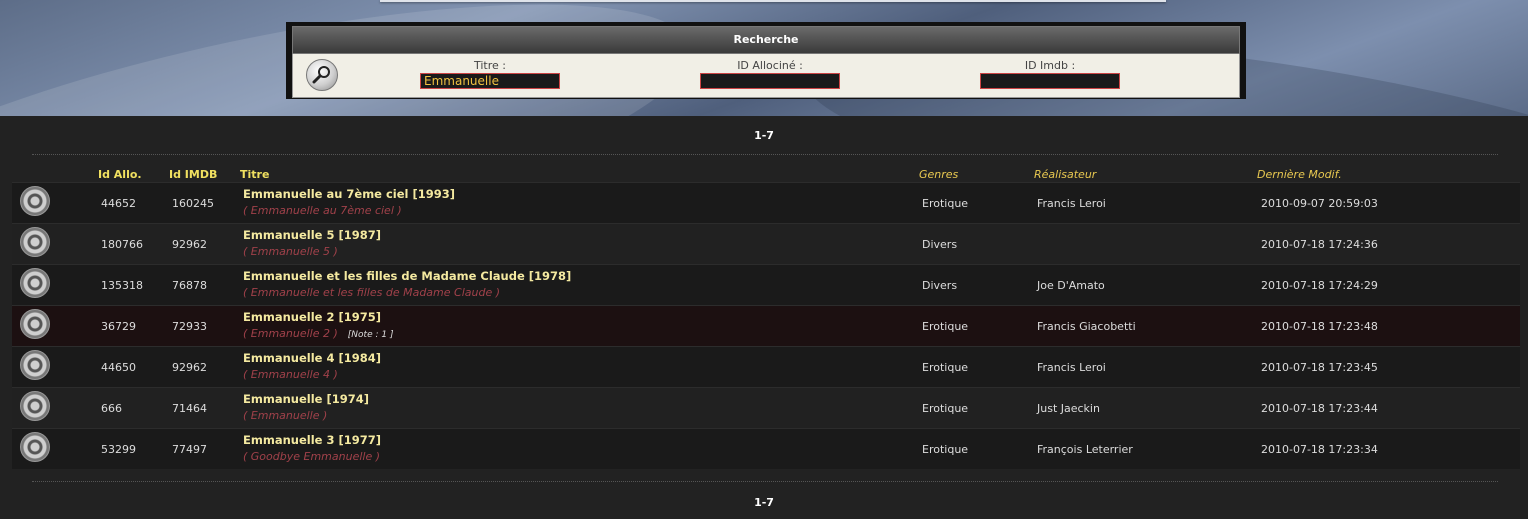 The height and width of the screenshot is (519, 1528). What do you see at coordinates (1299, 174) in the screenshot?
I see `column-header-modif: Dernière Modif.` at bounding box center [1299, 174].